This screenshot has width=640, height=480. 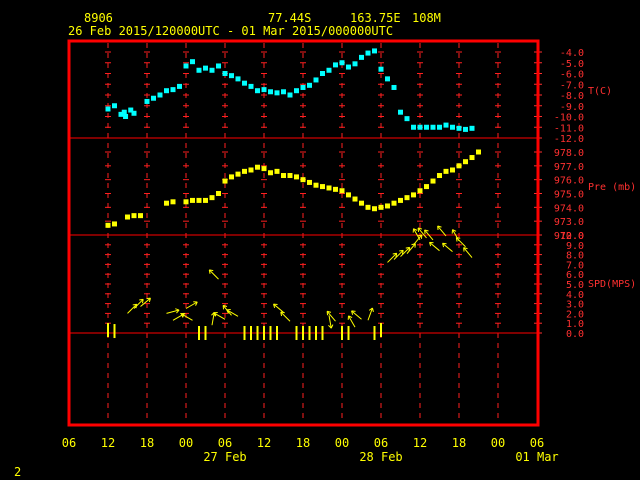 I want to click on x-axis-tick-label: 00, so click(x=342, y=443).